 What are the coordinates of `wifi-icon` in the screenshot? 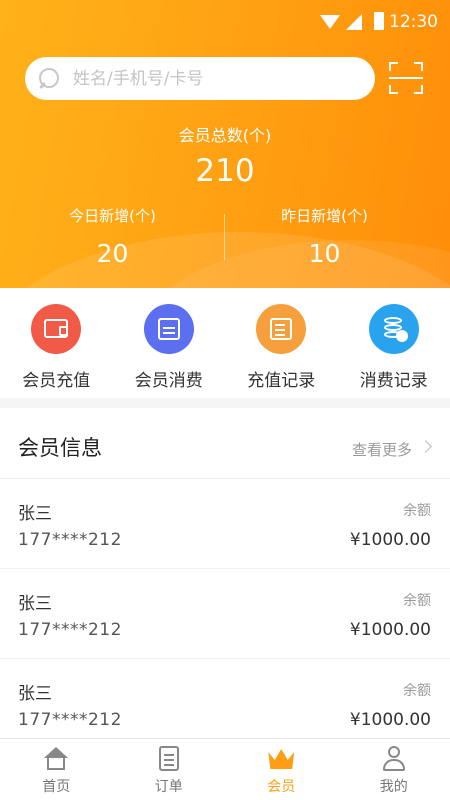 It's located at (330, 22).